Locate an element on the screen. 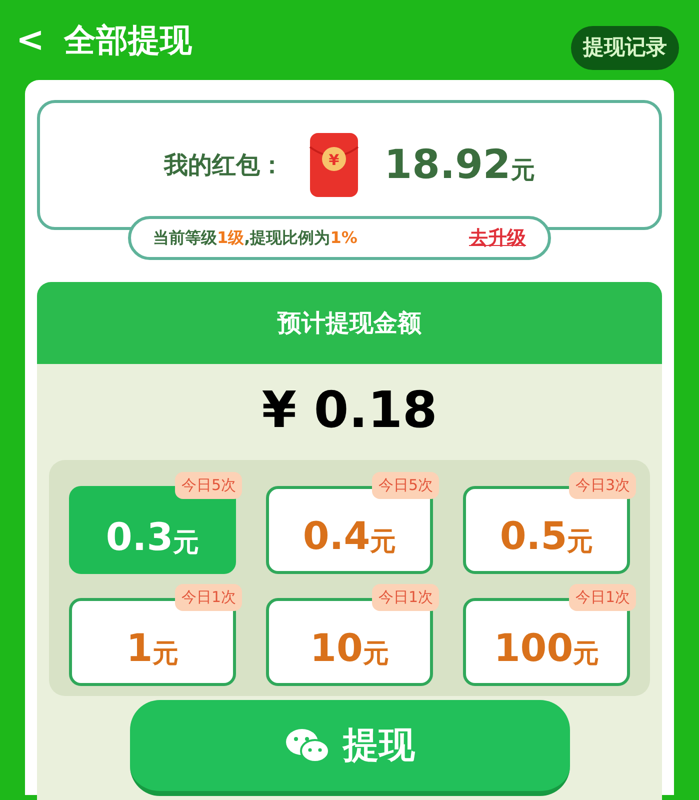  wallet-label: 我的红包： is located at coordinates (224, 165).